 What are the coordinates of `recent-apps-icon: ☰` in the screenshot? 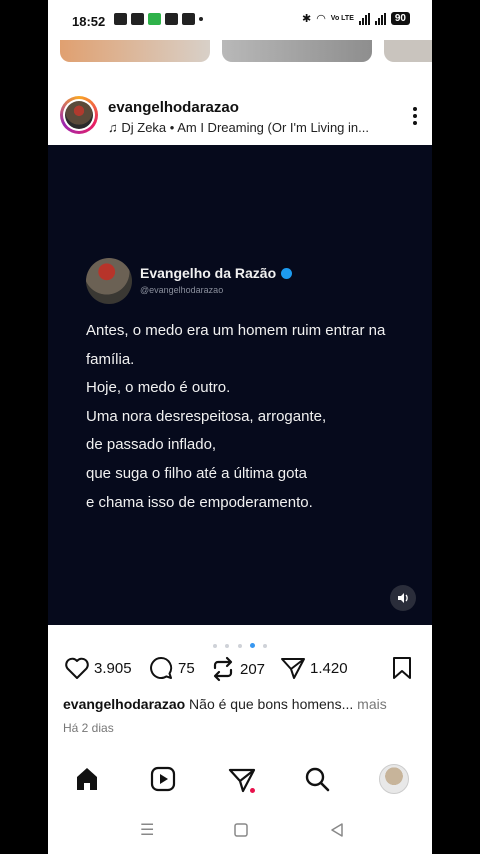 It's located at (147, 830).